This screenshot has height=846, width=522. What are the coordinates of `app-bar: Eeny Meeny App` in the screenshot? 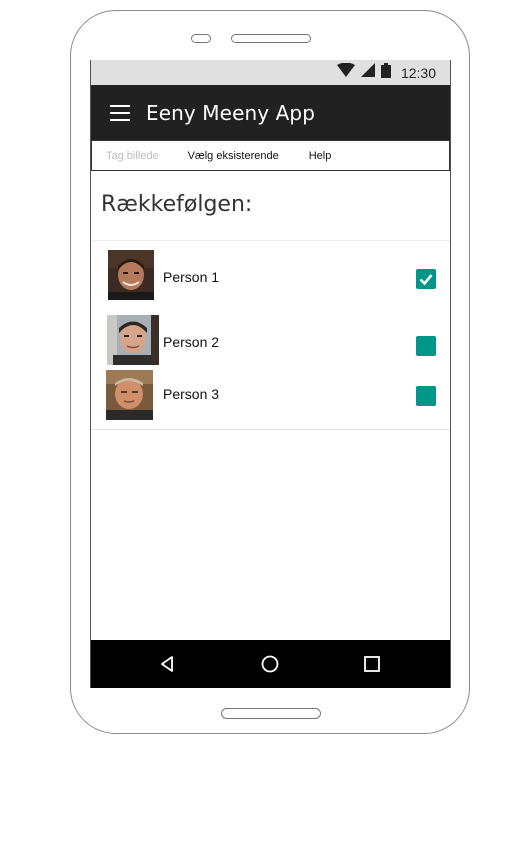 It's located at (270, 112).